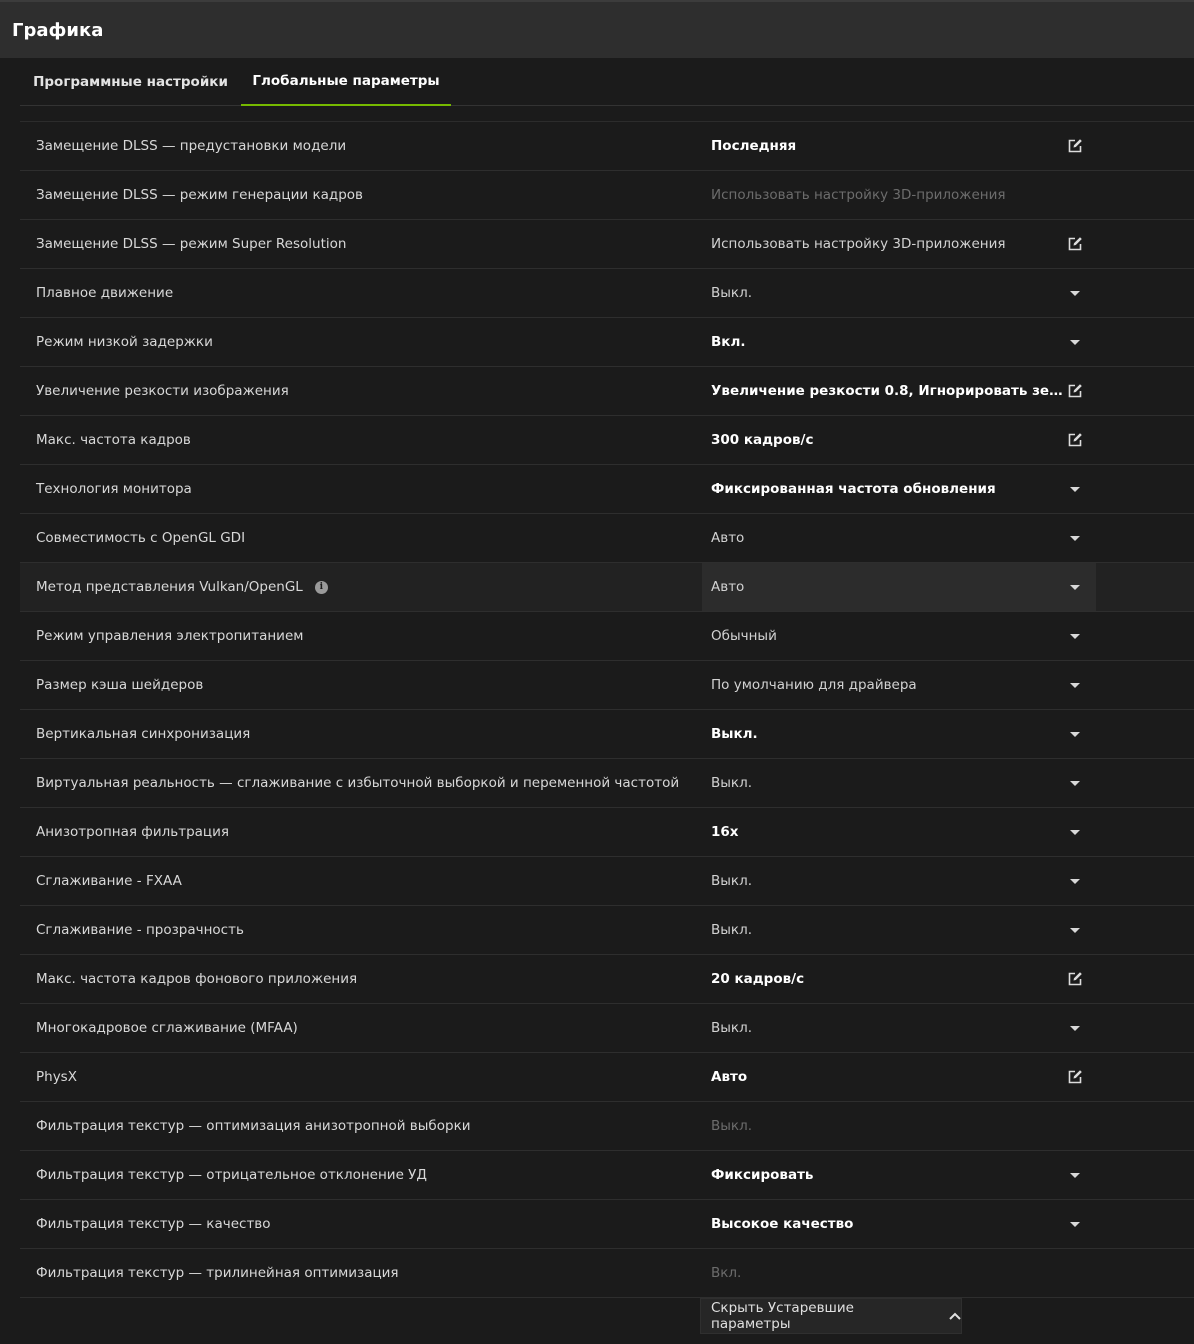 Image resolution: width=1194 pixels, height=1344 pixels. I want to click on title-bar: Графика, so click(597, 29).